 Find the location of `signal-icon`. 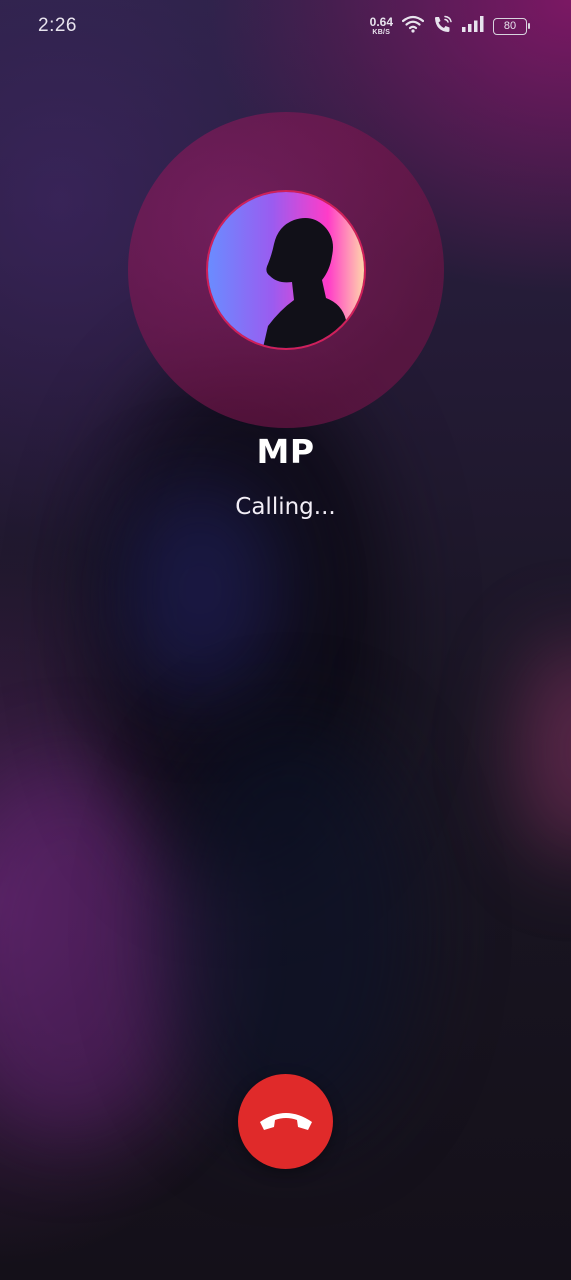

signal-icon is located at coordinates (473, 26).